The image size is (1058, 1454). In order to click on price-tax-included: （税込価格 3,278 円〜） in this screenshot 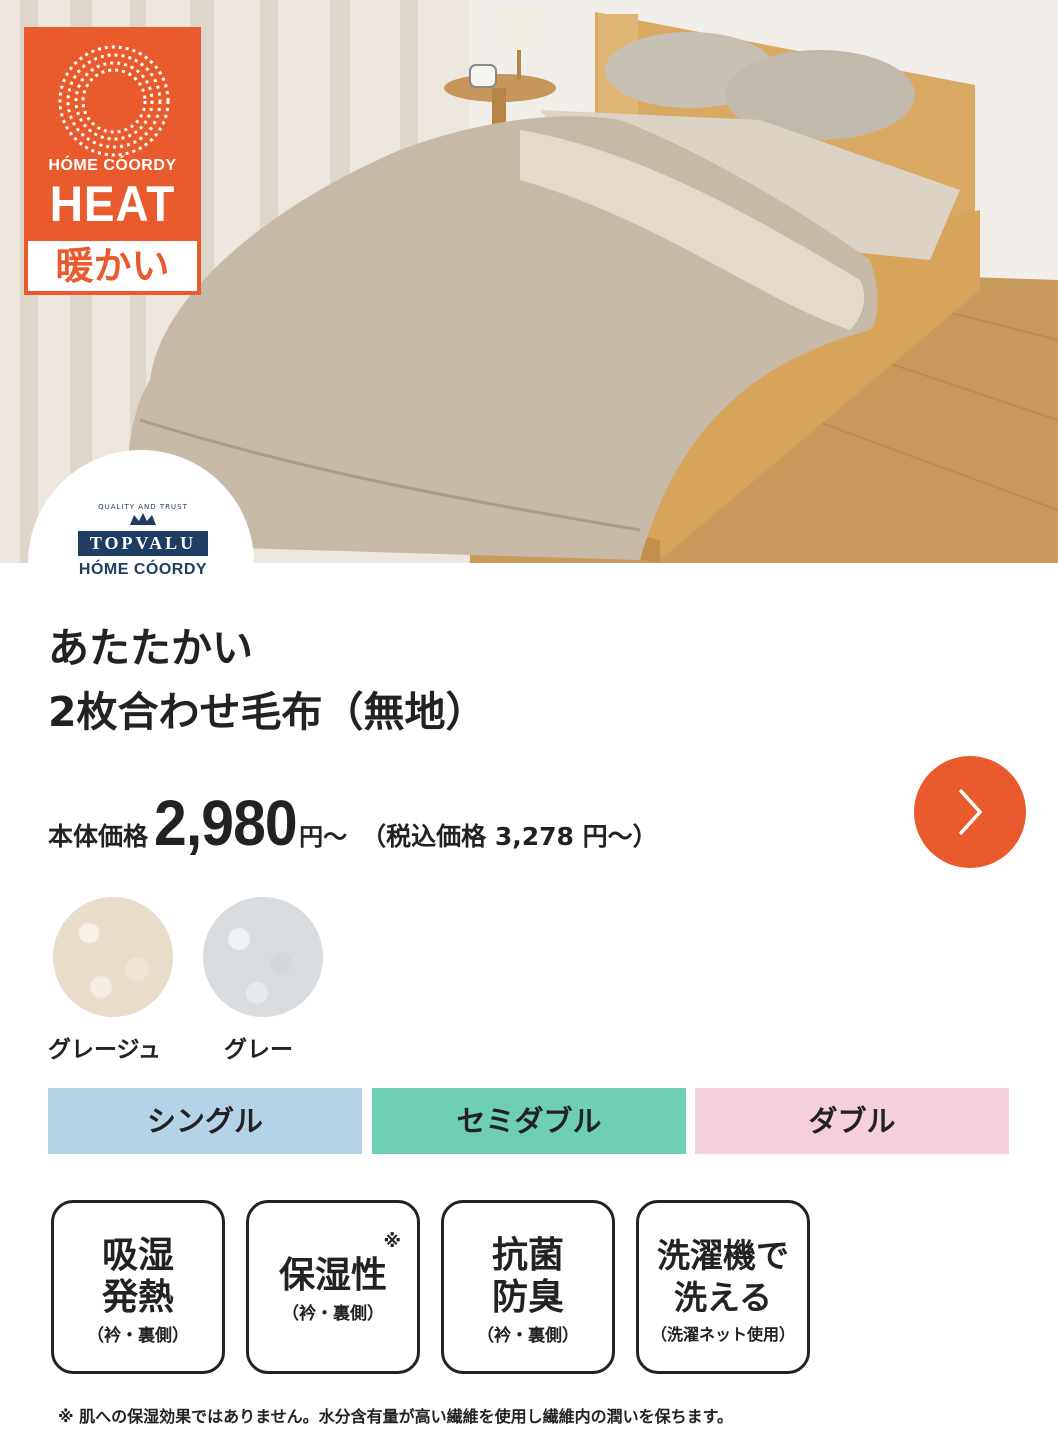, I will do `click(509, 836)`.